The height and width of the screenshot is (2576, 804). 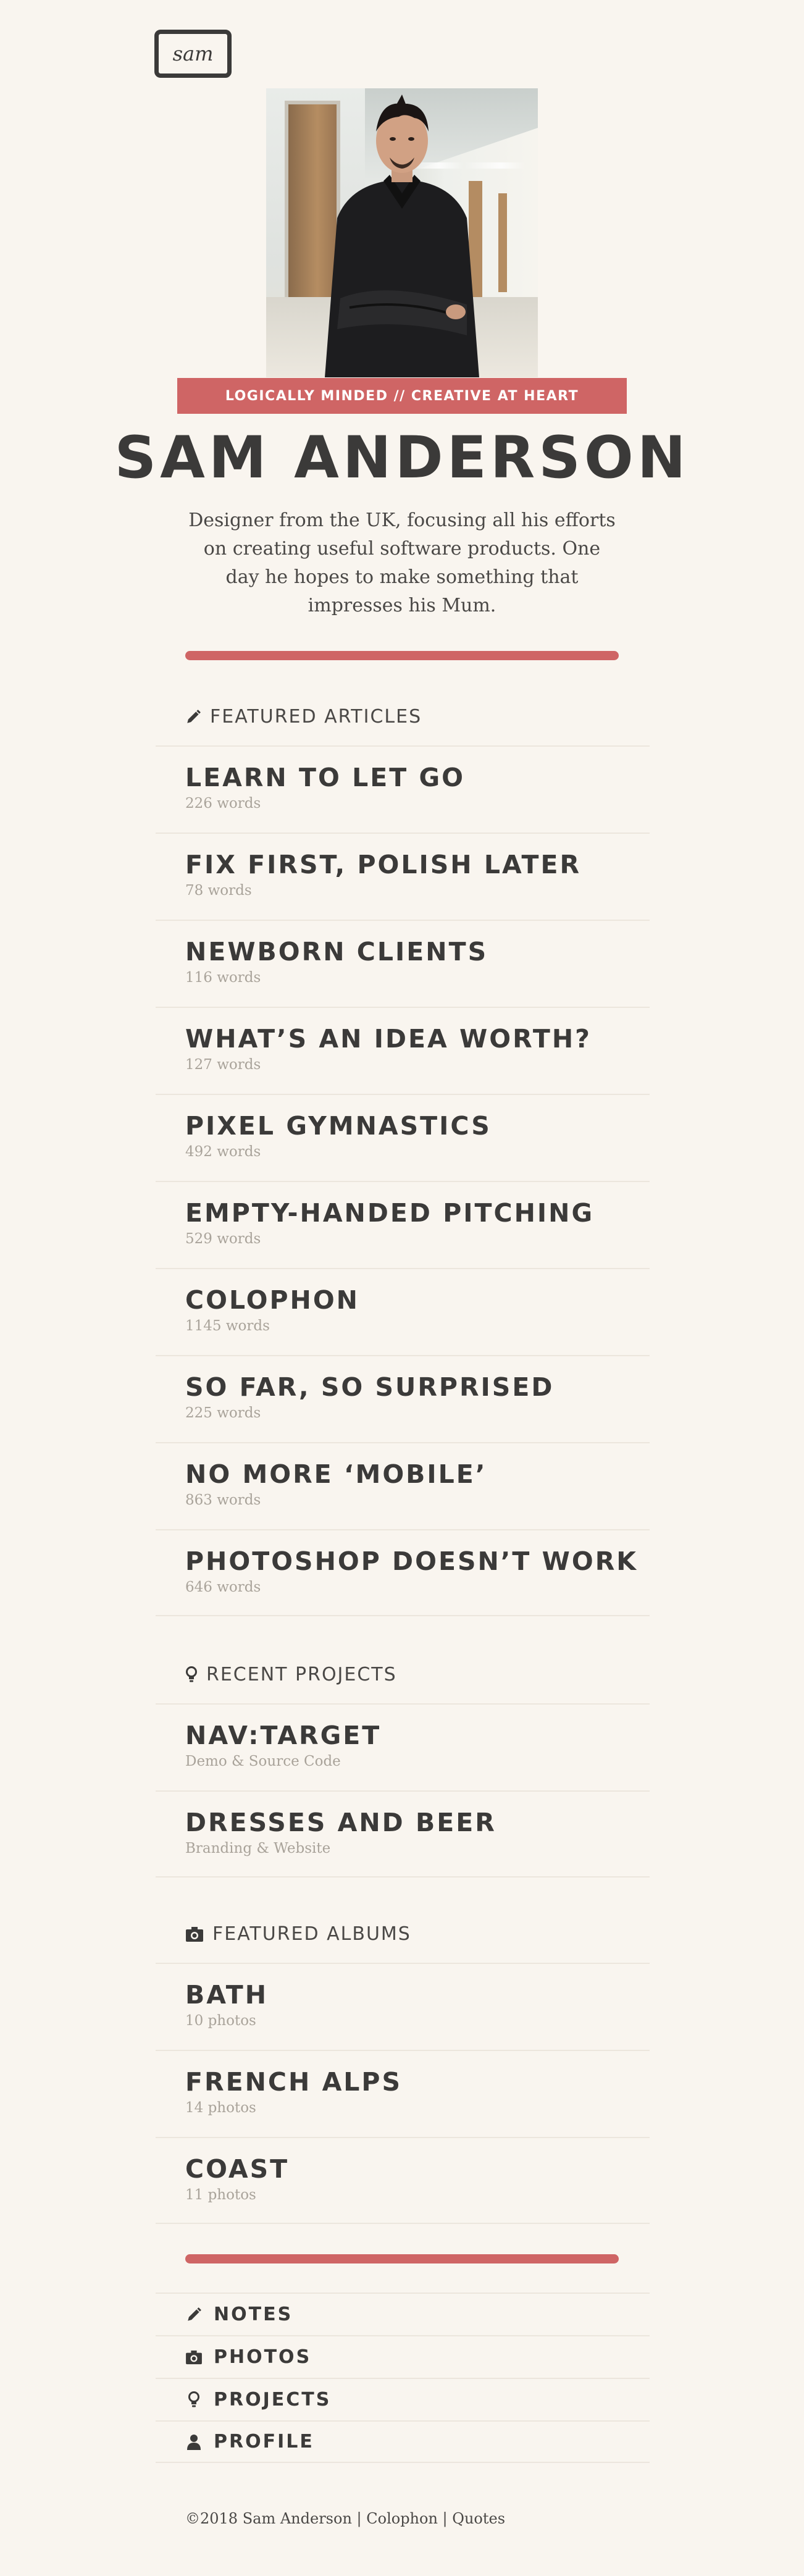 I want to click on nav-item-label: PHOTOS, so click(x=263, y=2357).